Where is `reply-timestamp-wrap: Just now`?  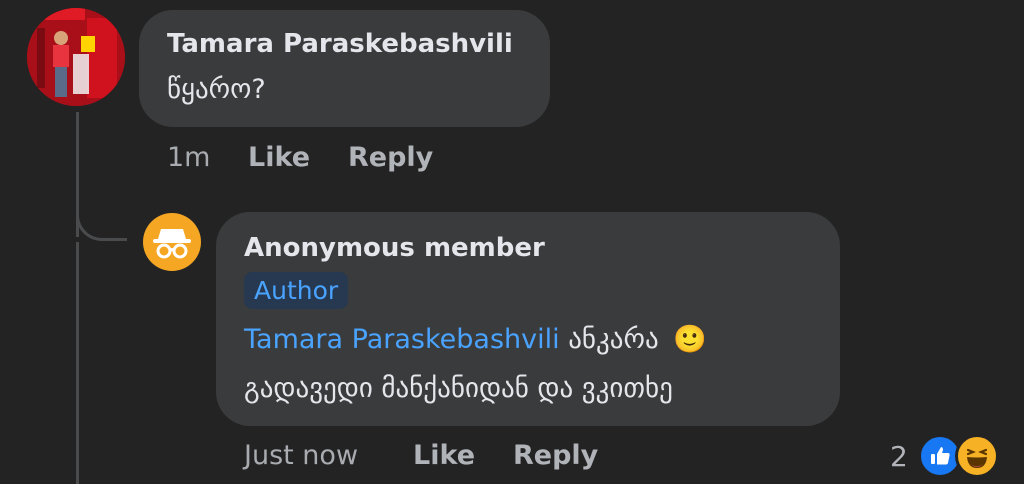 reply-timestamp-wrap: Just now is located at coordinates (301, 455).